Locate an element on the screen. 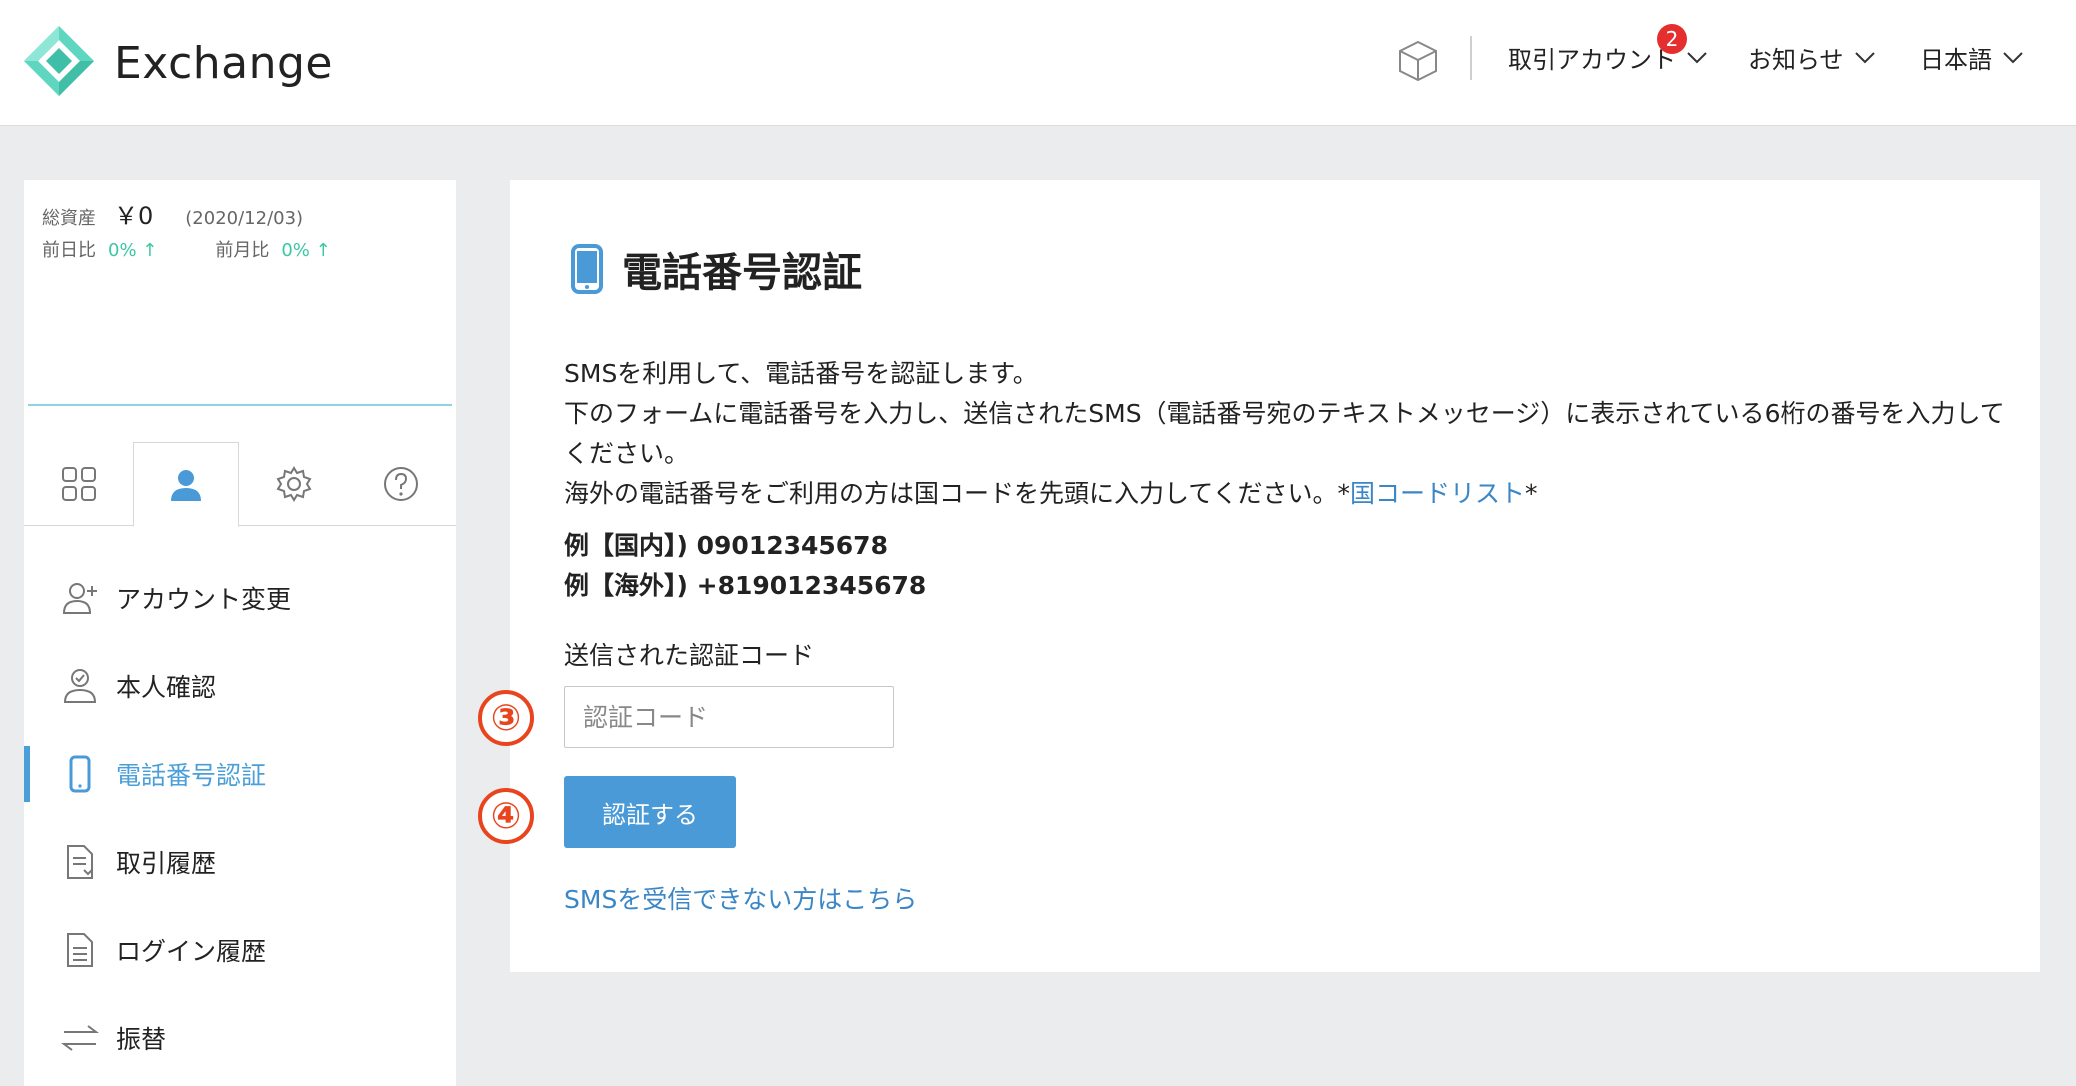 This screenshot has width=2076, height=1086. asset-summary: 総資産 ￥0 (2020/12/03) 前日比 0% ↑ 前月比 0% ↑ is located at coordinates (242, 236).